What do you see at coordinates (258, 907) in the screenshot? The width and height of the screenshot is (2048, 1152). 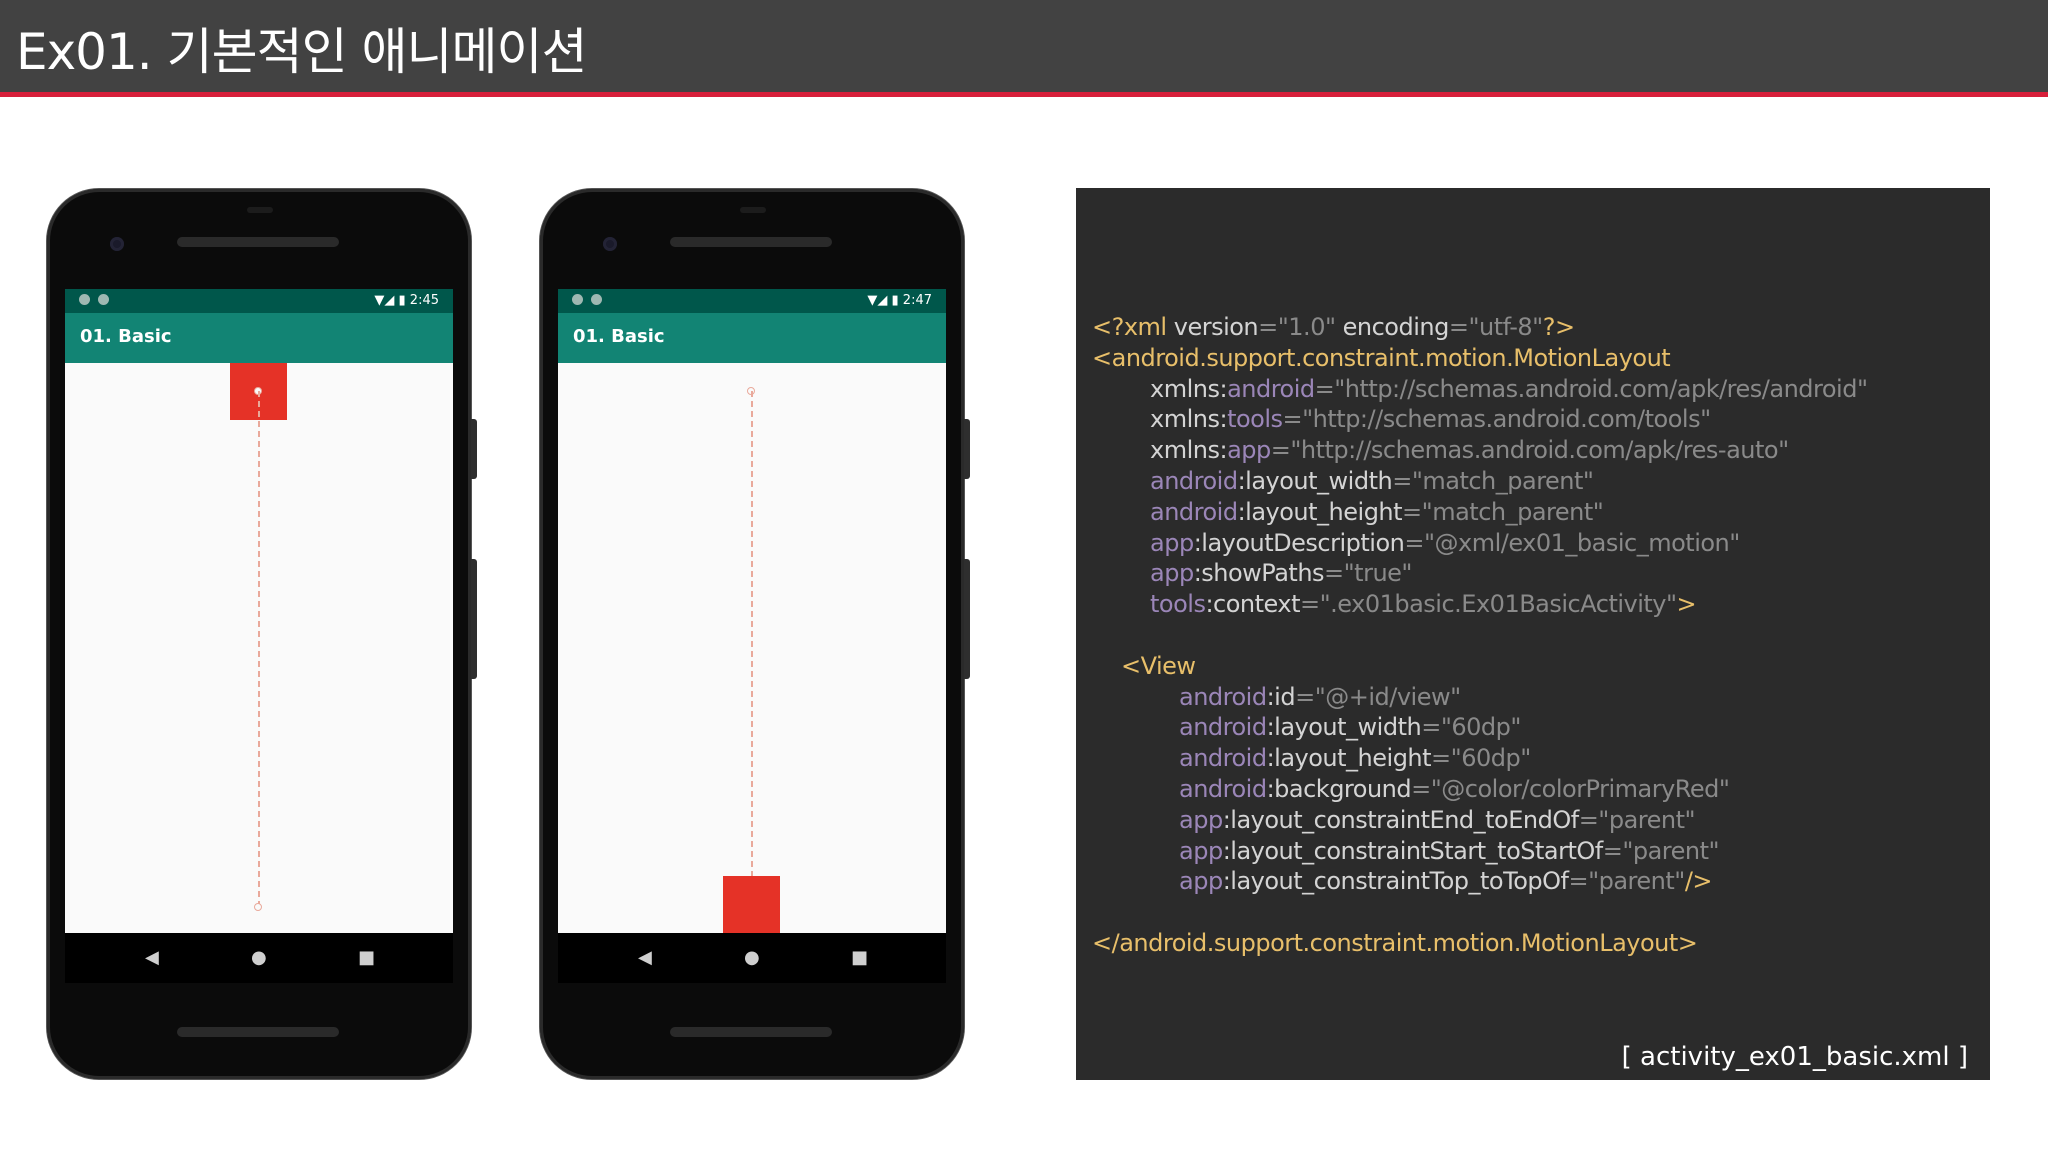 I see `path-end-dot` at bounding box center [258, 907].